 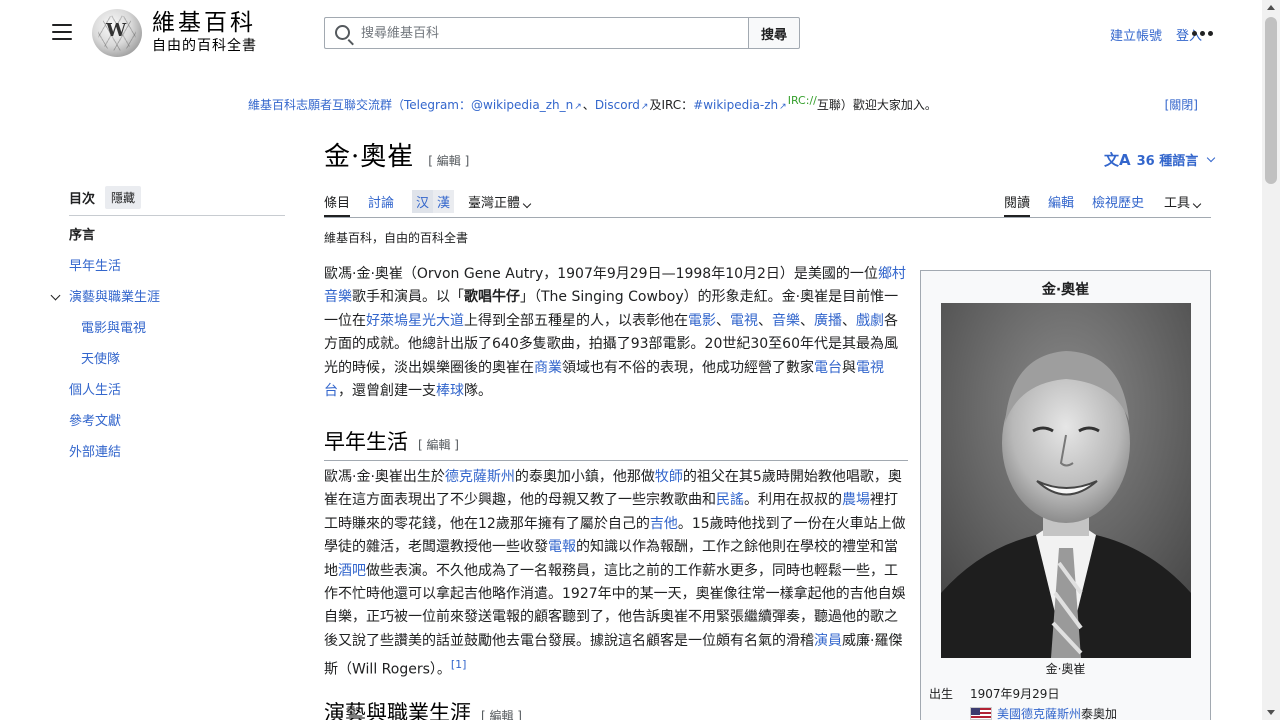 I want to click on language-button: 文A 36 種語言, so click(x=1160, y=159).